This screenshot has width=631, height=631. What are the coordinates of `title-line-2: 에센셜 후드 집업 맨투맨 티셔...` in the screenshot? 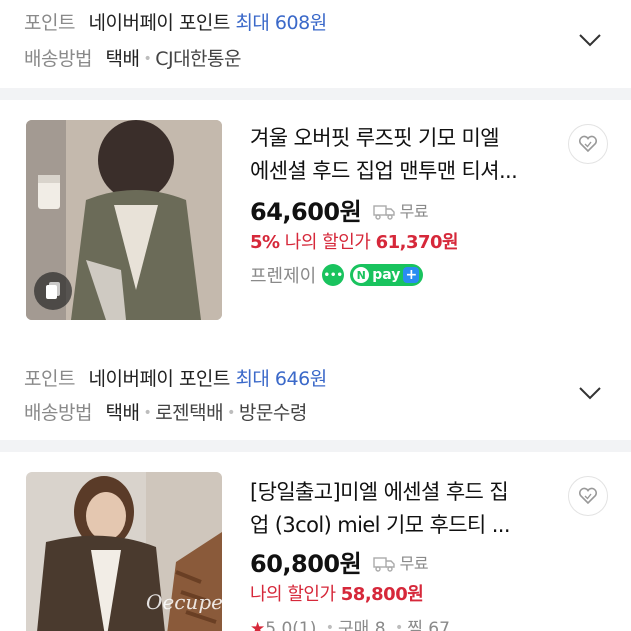 It's located at (384, 171).